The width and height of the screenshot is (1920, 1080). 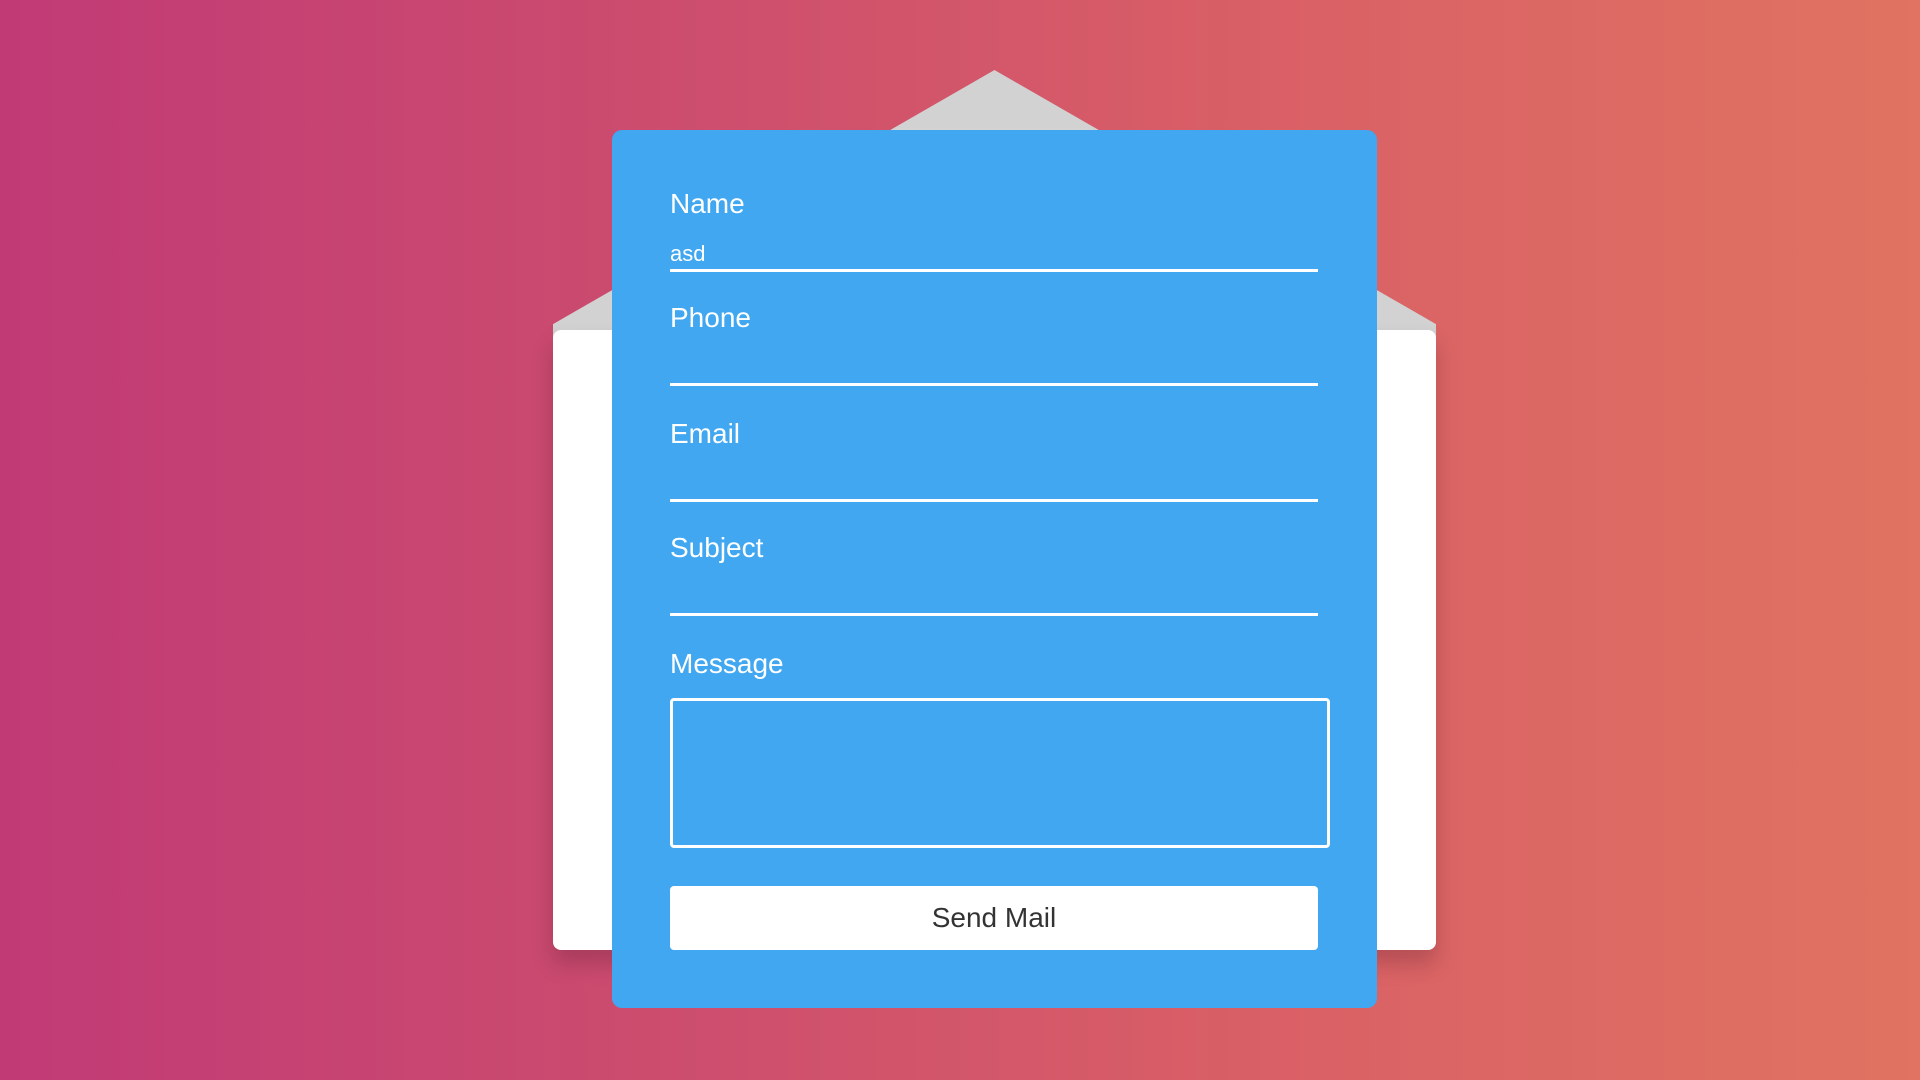 I want to click on phone-input, so click(x=994, y=369).